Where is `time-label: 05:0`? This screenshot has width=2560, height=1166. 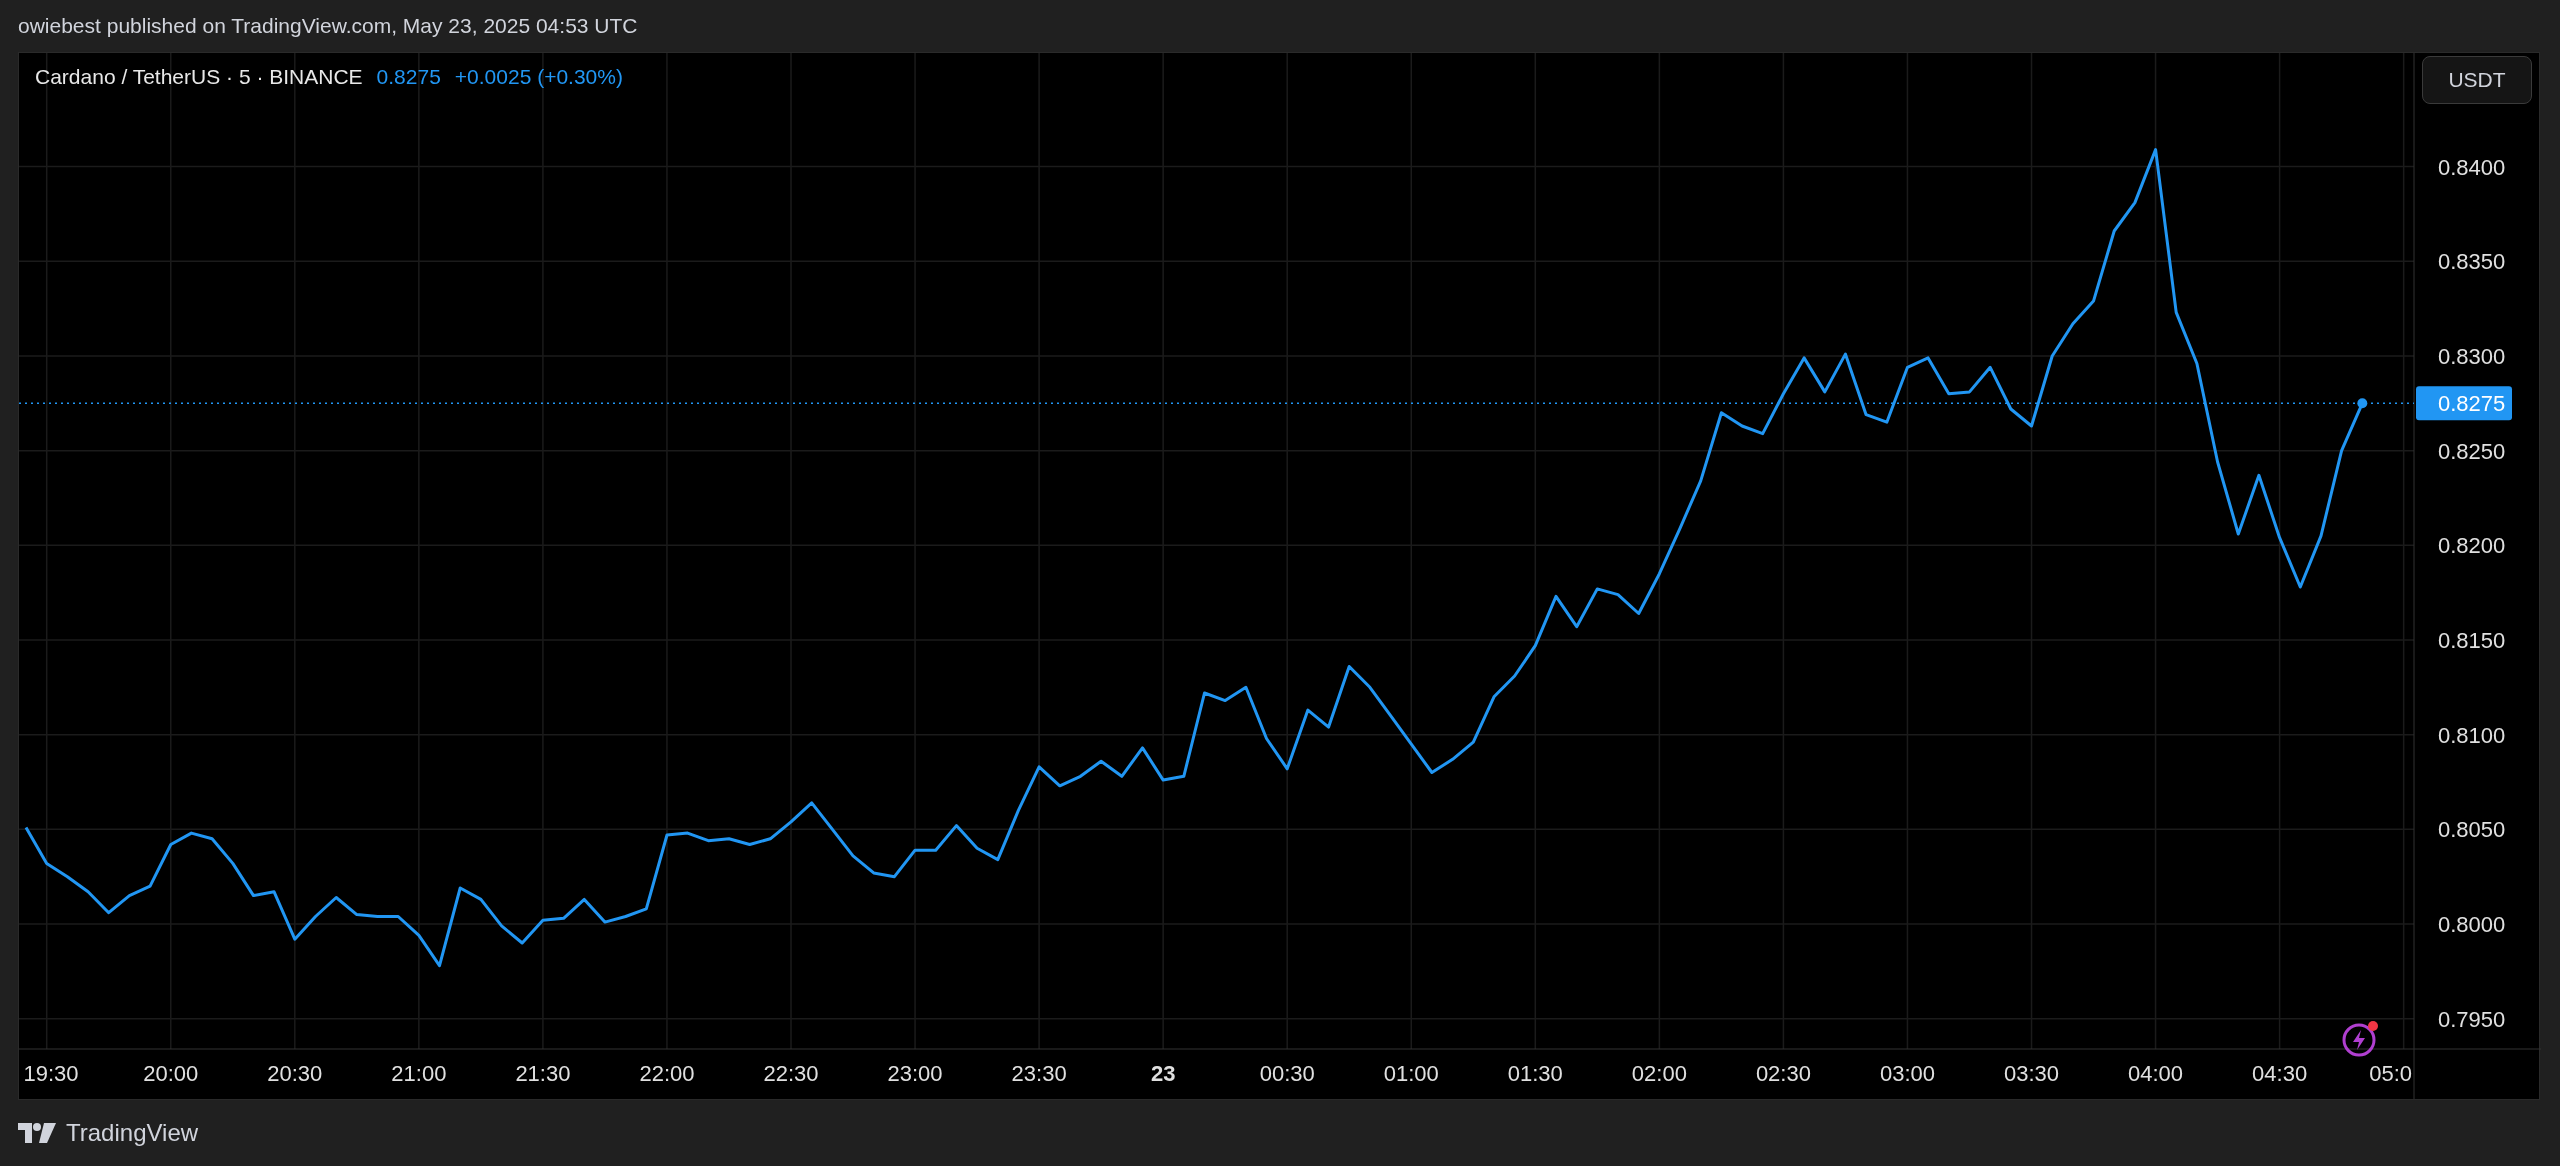 time-label: 05:0 is located at coordinates (2390, 1073).